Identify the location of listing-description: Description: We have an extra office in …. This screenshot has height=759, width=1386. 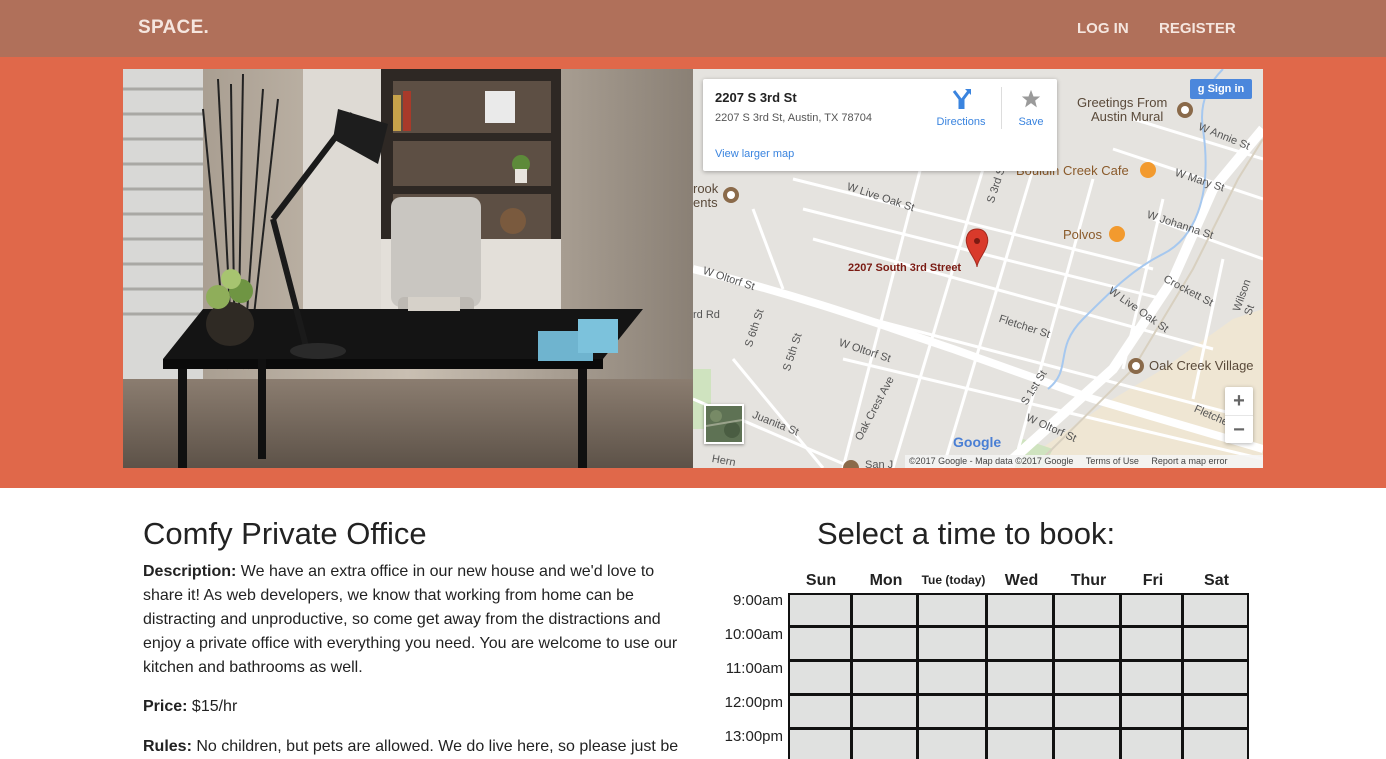
(415, 620).